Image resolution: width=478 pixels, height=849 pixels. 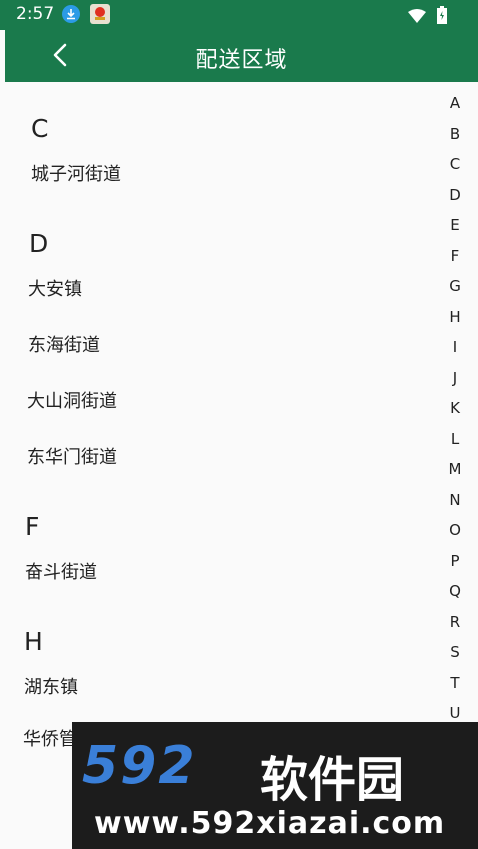 What do you see at coordinates (455, 713) in the screenshot?
I see `index-letter-u: U` at bounding box center [455, 713].